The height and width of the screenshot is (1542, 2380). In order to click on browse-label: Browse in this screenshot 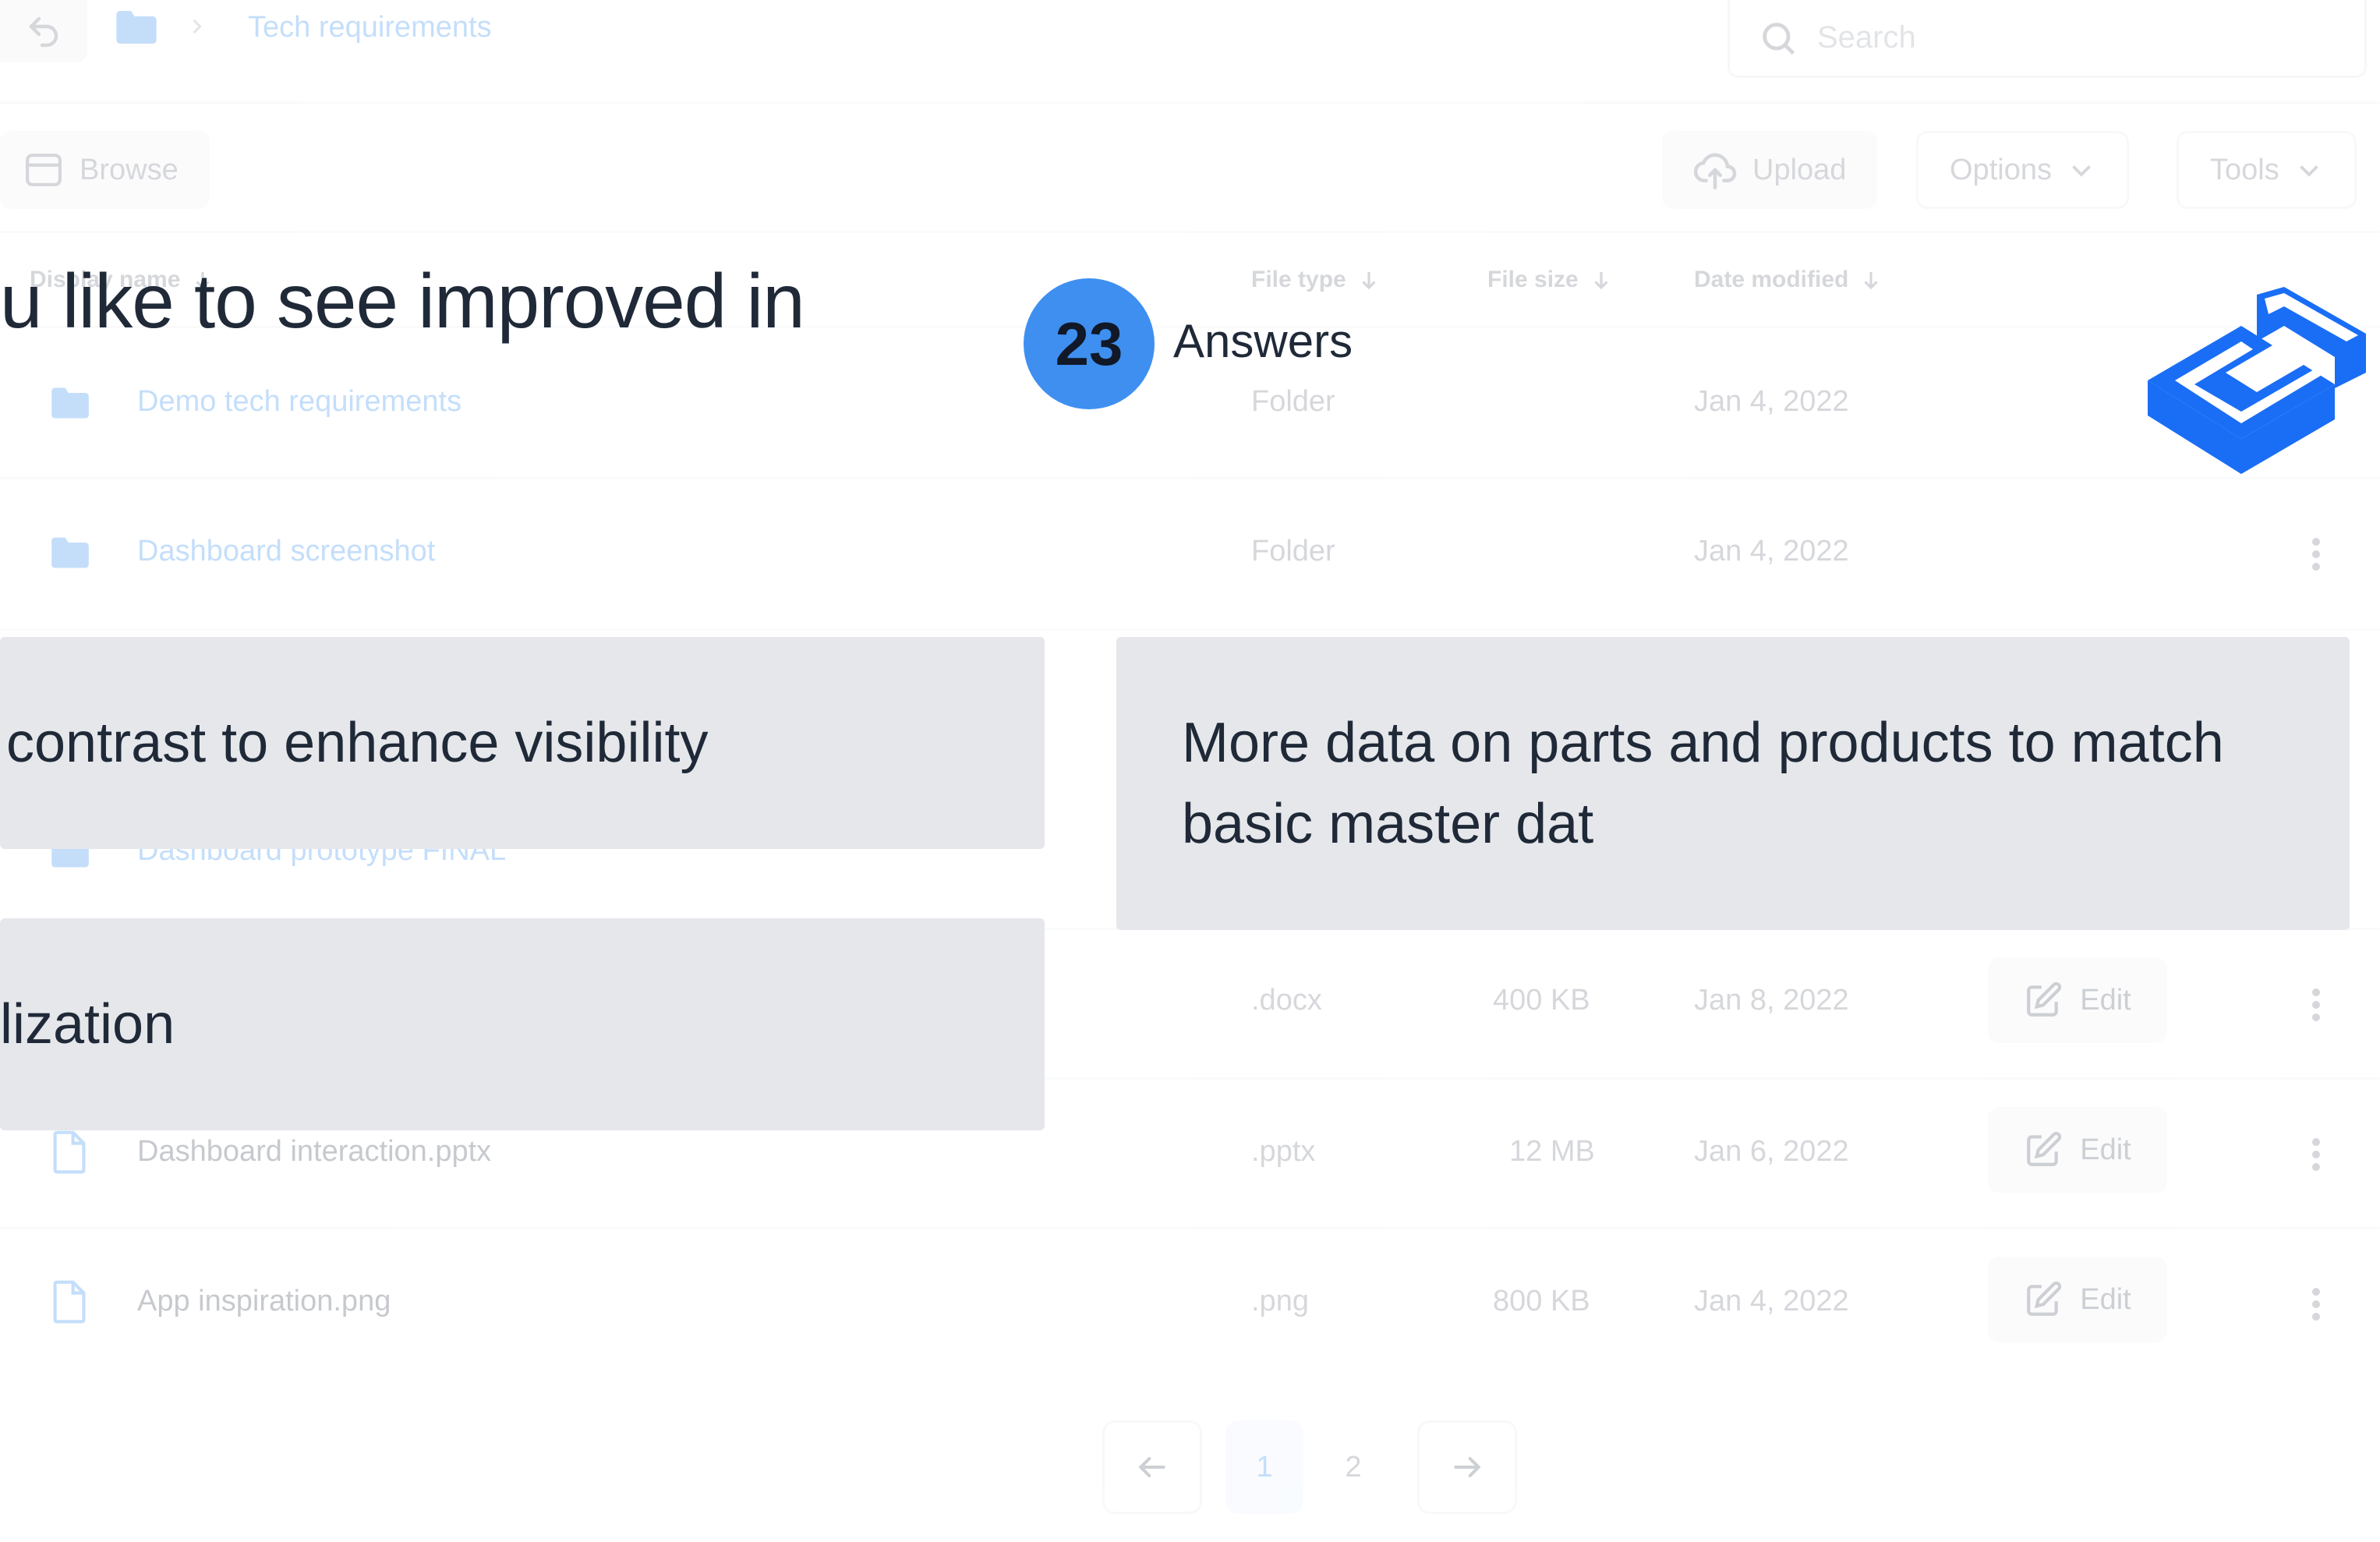, I will do `click(129, 170)`.